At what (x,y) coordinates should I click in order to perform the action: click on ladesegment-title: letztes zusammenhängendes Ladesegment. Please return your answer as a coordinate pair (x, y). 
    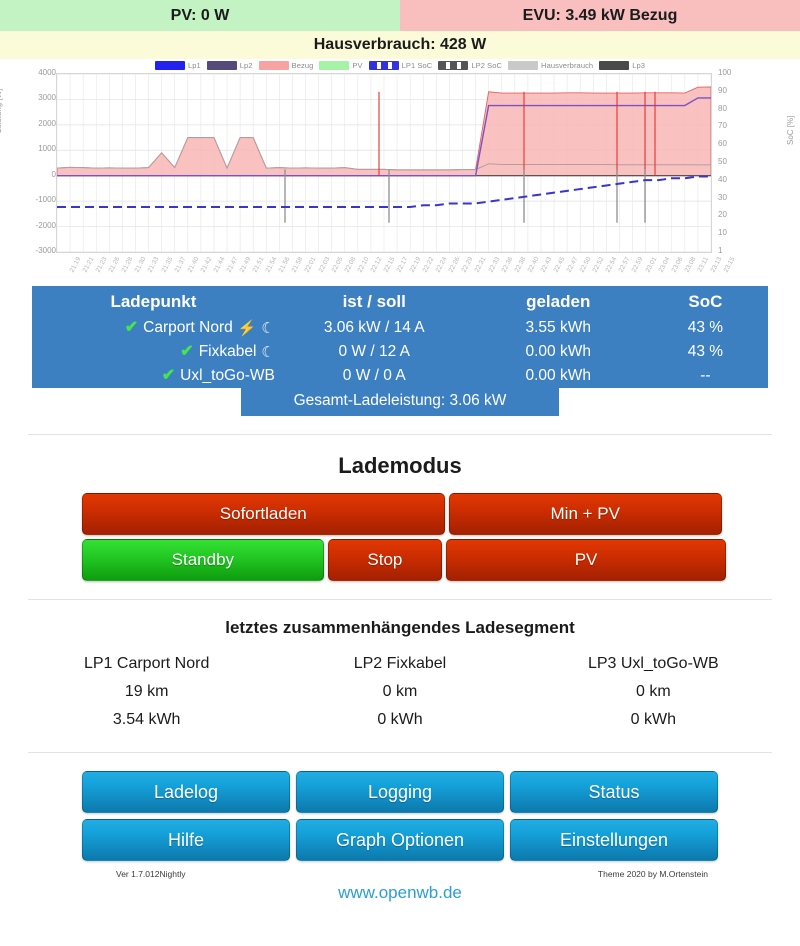
    Looking at the image, I should click on (400, 627).